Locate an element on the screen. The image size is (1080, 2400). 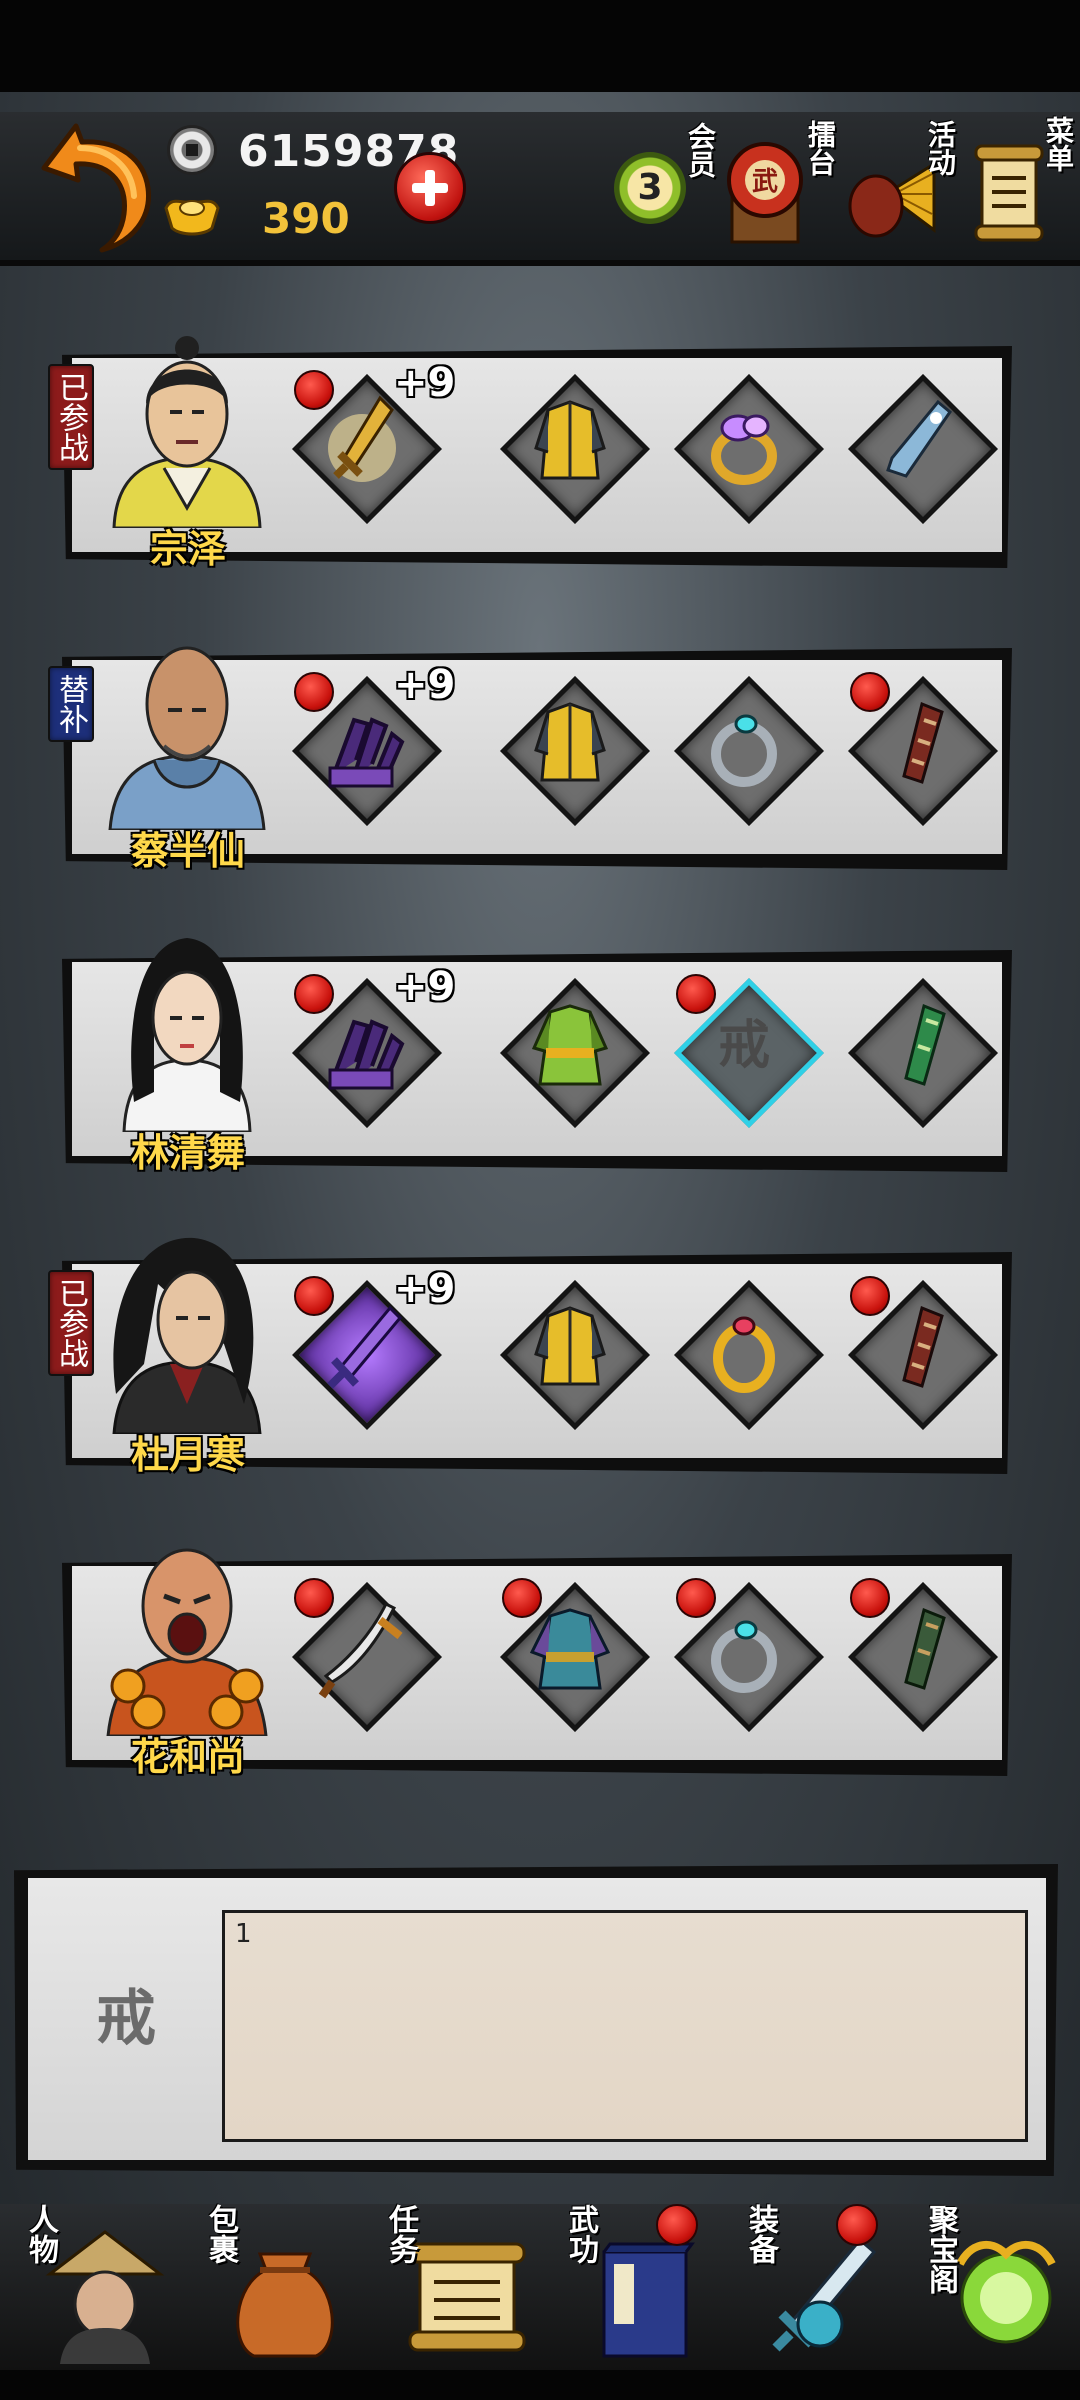
hero-name: 宗泽 is located at coordinates (187, 549).